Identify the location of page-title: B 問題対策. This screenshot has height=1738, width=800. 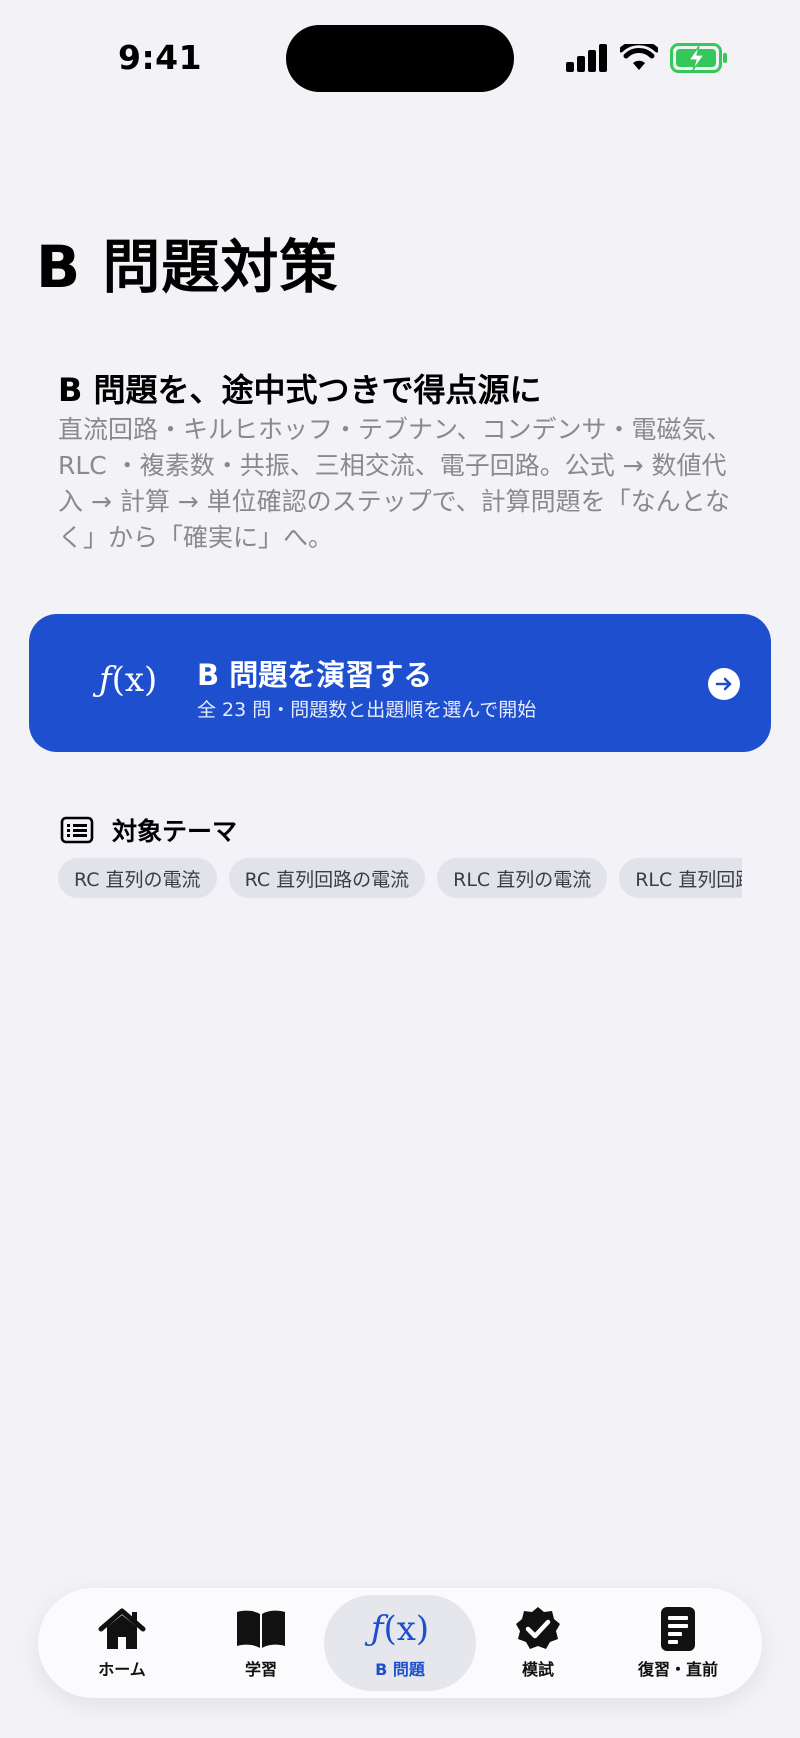
(187, 267).